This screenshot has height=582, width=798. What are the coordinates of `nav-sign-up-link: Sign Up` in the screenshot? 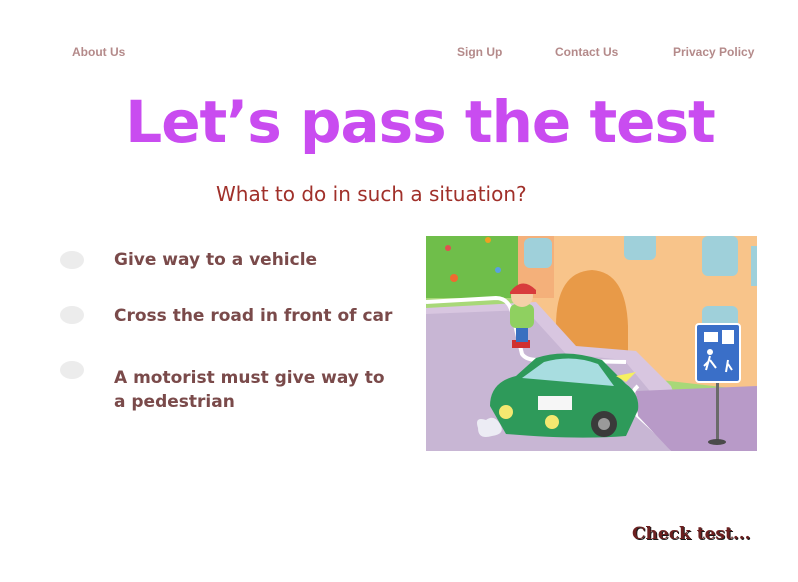 It's located at (479, 52).